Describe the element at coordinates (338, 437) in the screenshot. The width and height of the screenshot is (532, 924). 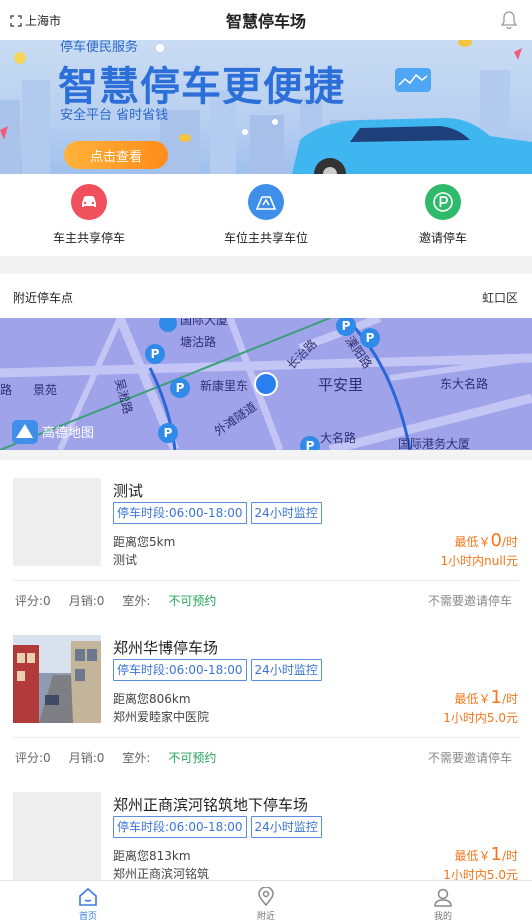
I see `map-label: 大名路` at that location.